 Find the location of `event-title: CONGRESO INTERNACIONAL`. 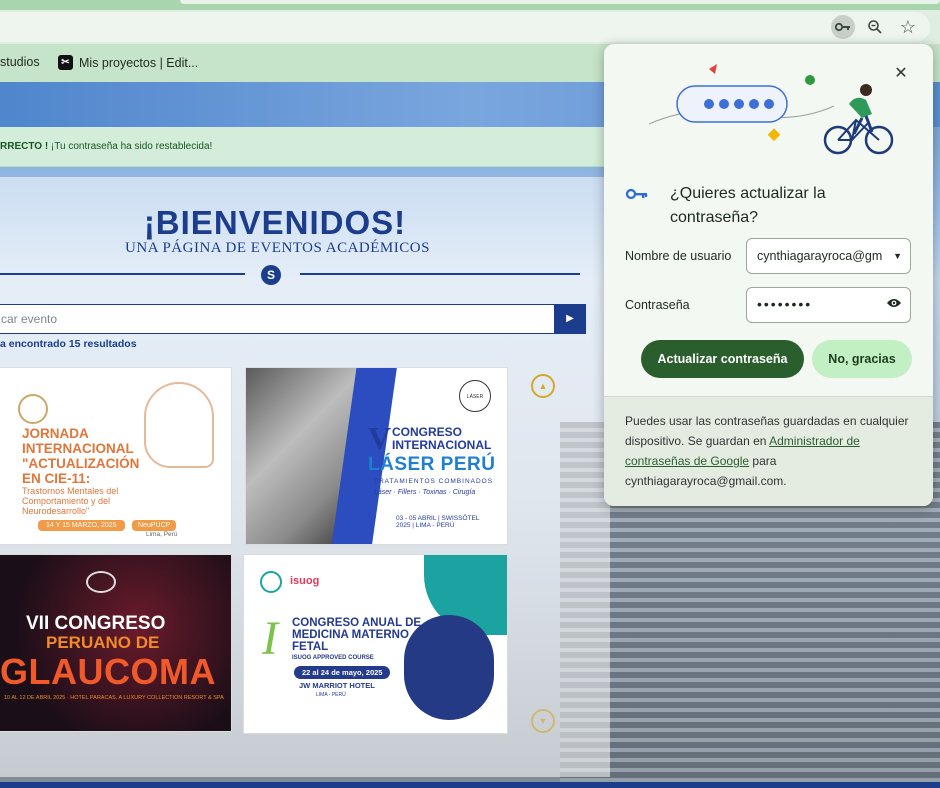

event-title: CONGRESO INTERNACIONAL is located at coordinates (441, 439).